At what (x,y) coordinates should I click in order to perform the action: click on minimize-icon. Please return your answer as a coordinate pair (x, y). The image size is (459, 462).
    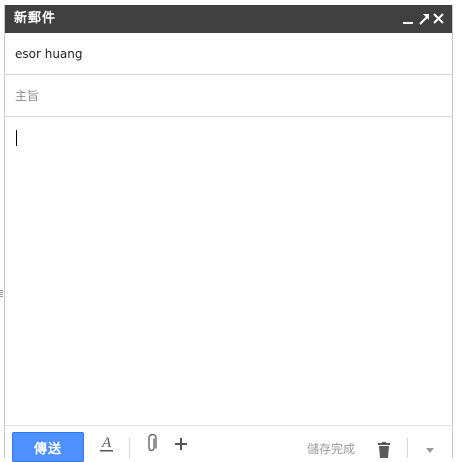
    Looking at the image, I should click on (408, 19).